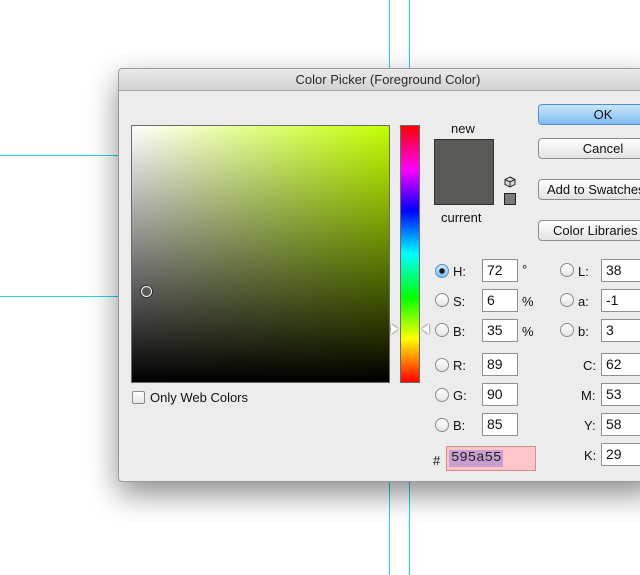  Describe the element at coordinates (410, 254) in the screenshot. I see `hue-slider` at that location.